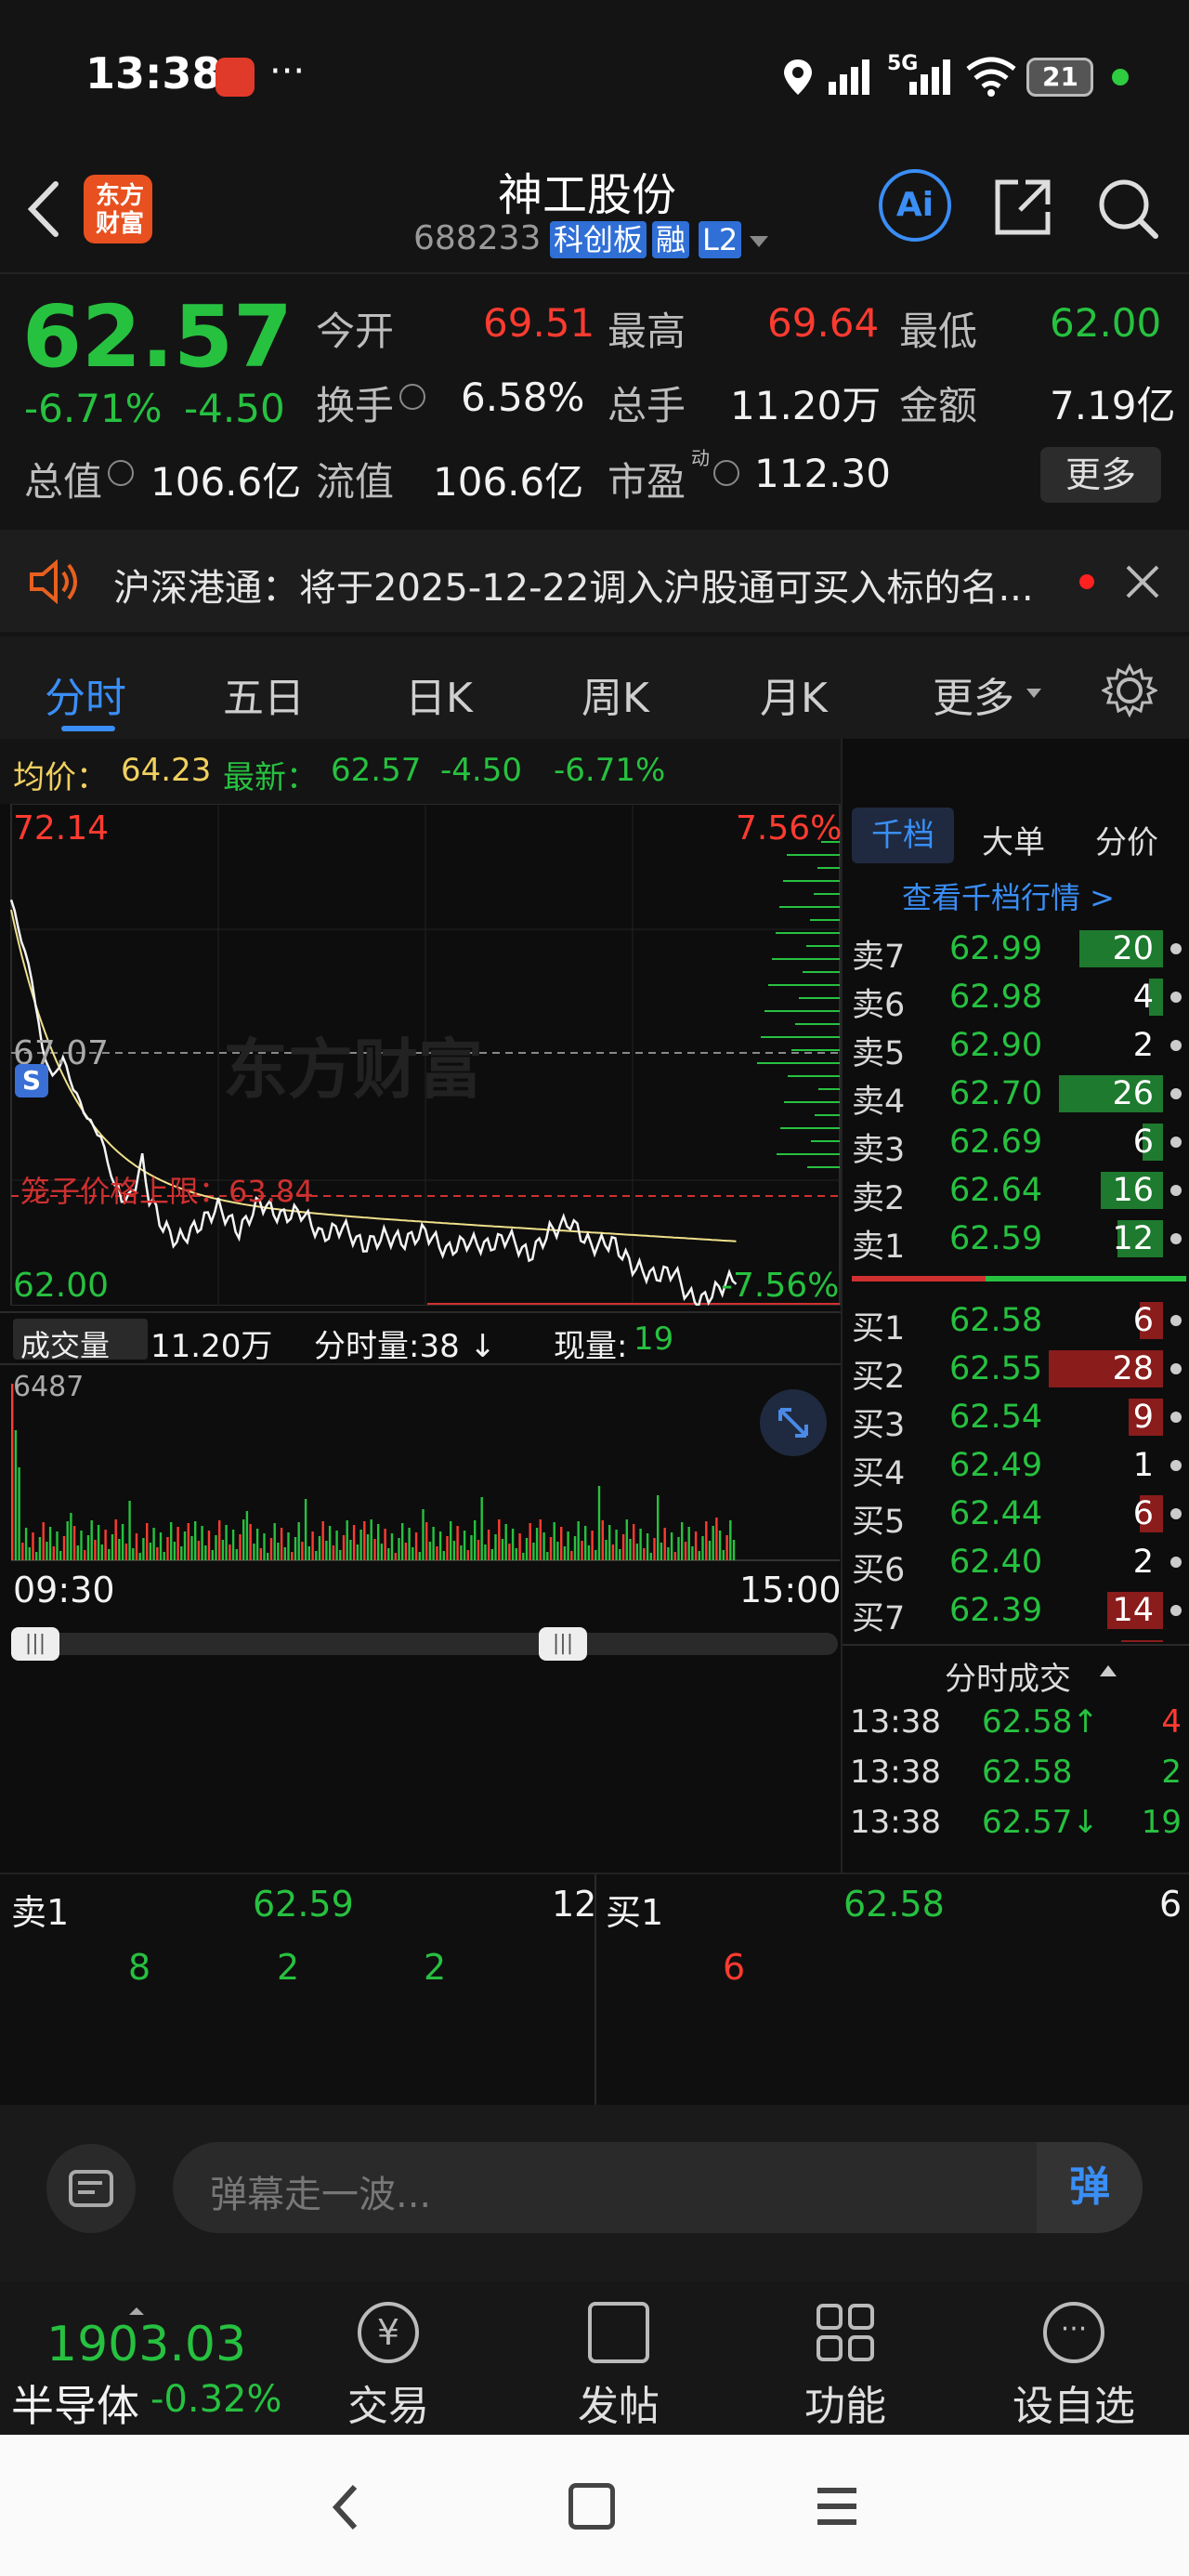 Image resolution: width=1189 pixels, height=2576 pixels. What do you see at coordinates (879, 1522) in the screenshot?
I see `level-label: 买5` at bounding box center [879, 1522].